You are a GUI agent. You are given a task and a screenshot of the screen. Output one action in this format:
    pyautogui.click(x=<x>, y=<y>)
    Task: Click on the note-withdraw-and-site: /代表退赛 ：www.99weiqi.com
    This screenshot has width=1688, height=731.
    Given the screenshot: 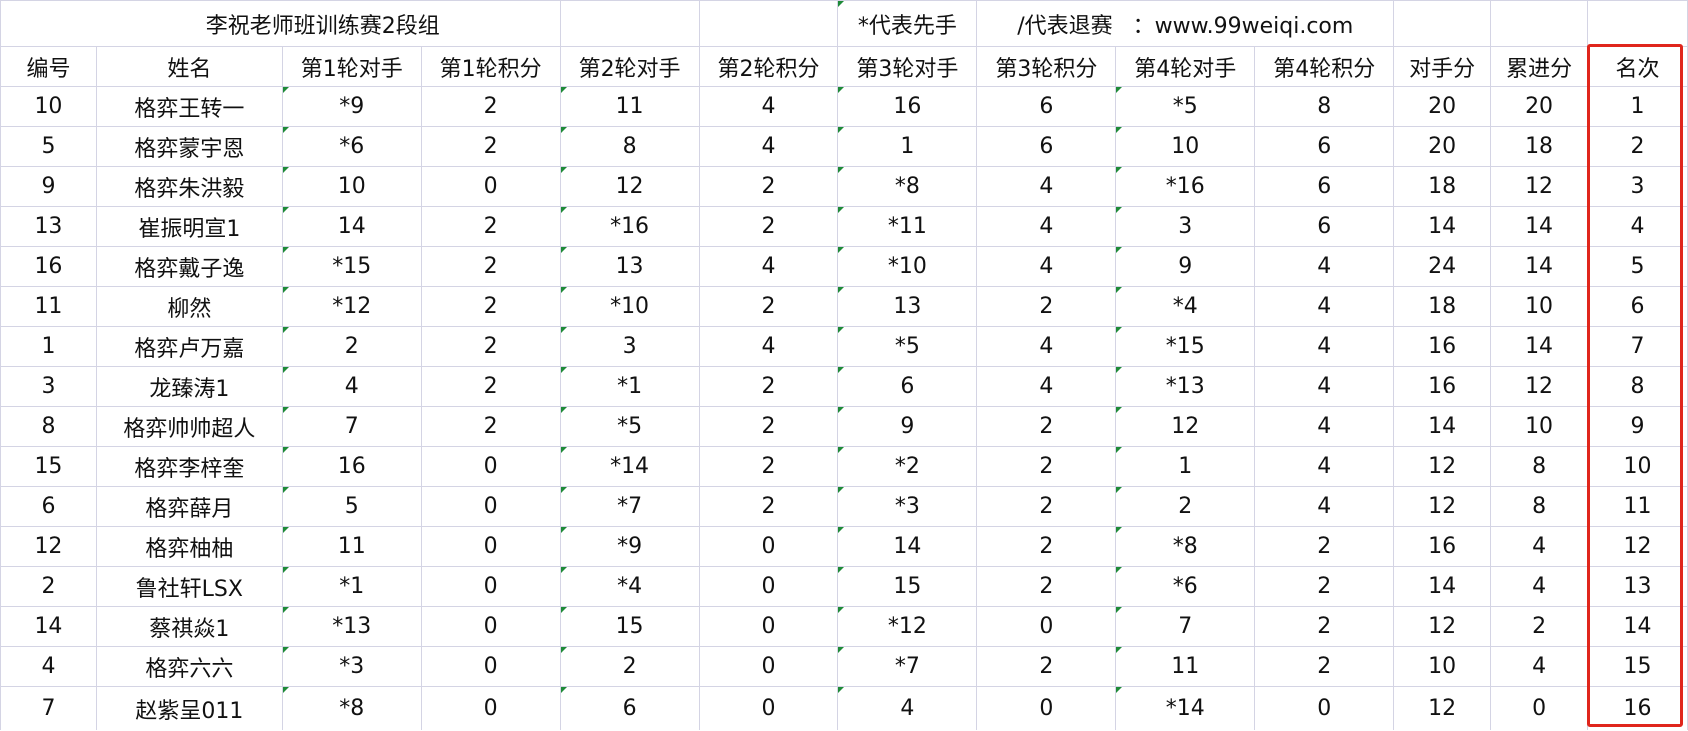 What is the action you would take?
    pyautogui.click(x=1185, y=23)
    